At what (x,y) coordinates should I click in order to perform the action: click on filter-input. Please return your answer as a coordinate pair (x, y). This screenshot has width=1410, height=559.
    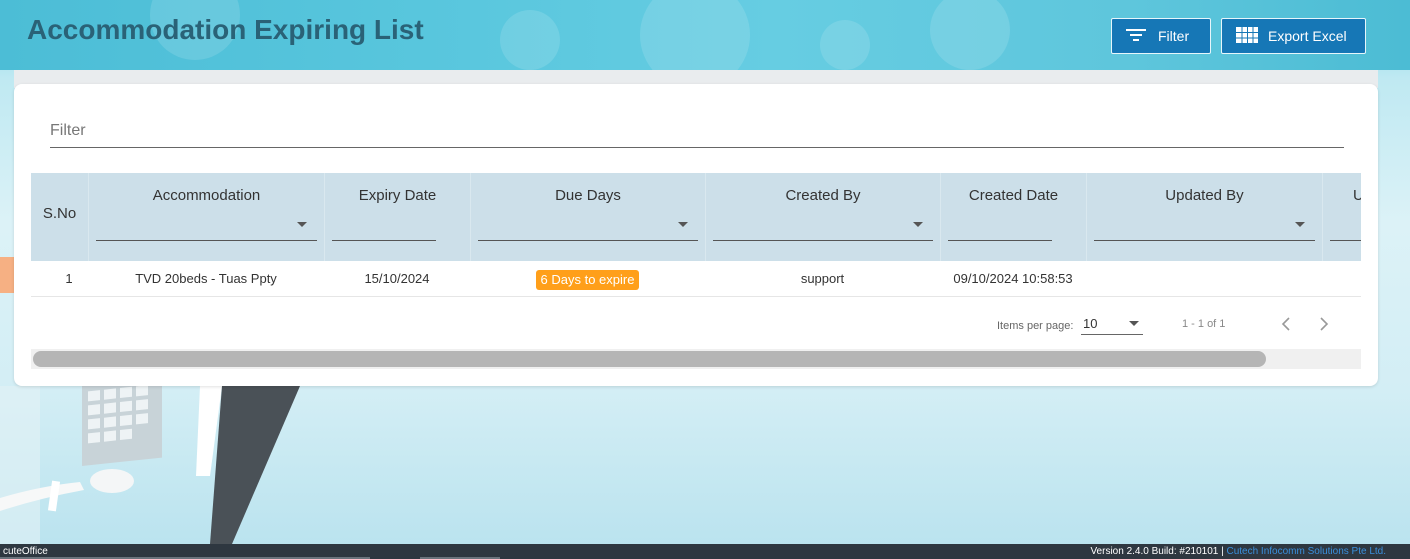
    Looking at the image, I should click on (697, 130).